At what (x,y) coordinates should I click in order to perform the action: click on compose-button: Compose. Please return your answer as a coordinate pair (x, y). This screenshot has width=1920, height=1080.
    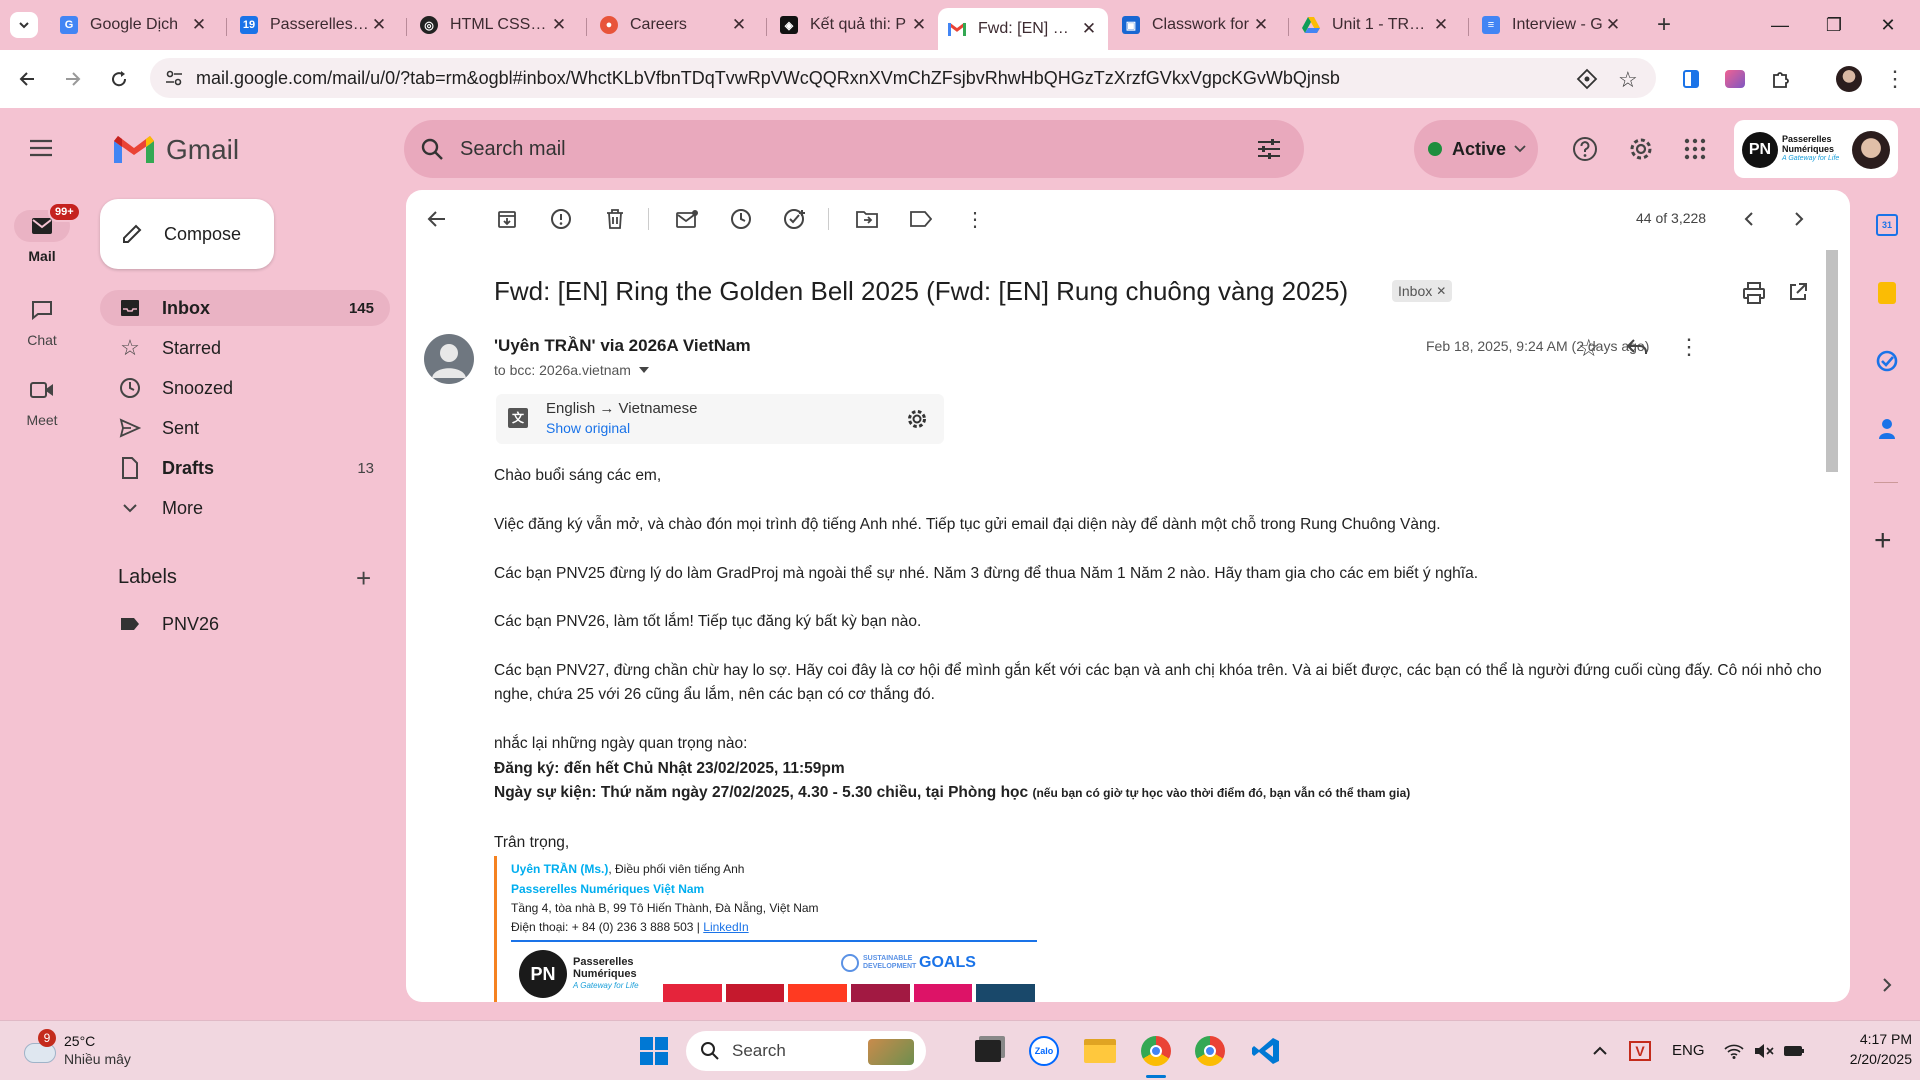
    Looking at the image, I should click on (187, 234).